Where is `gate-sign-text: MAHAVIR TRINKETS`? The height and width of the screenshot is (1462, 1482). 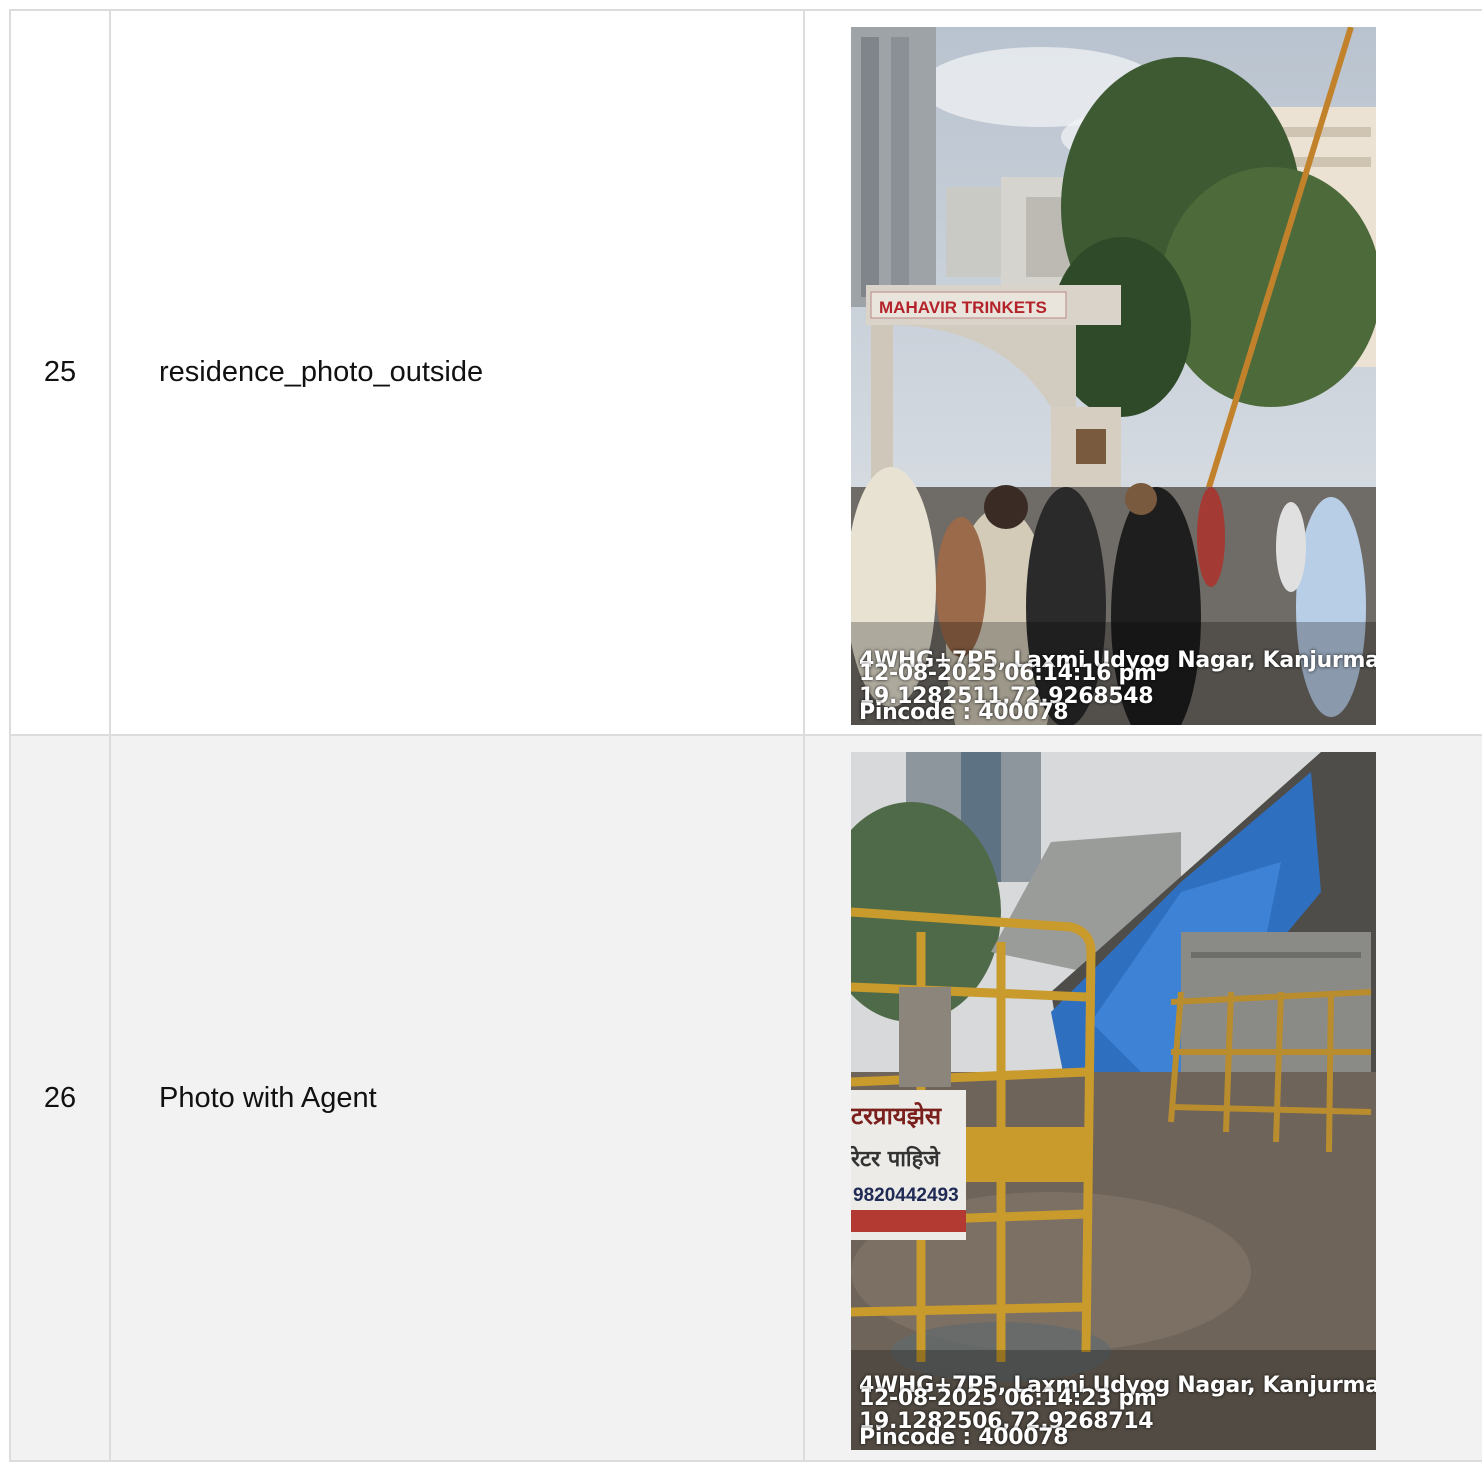
gate-sign-text: MAHAVIR TRINKETS is located at coordinates (963, 307).